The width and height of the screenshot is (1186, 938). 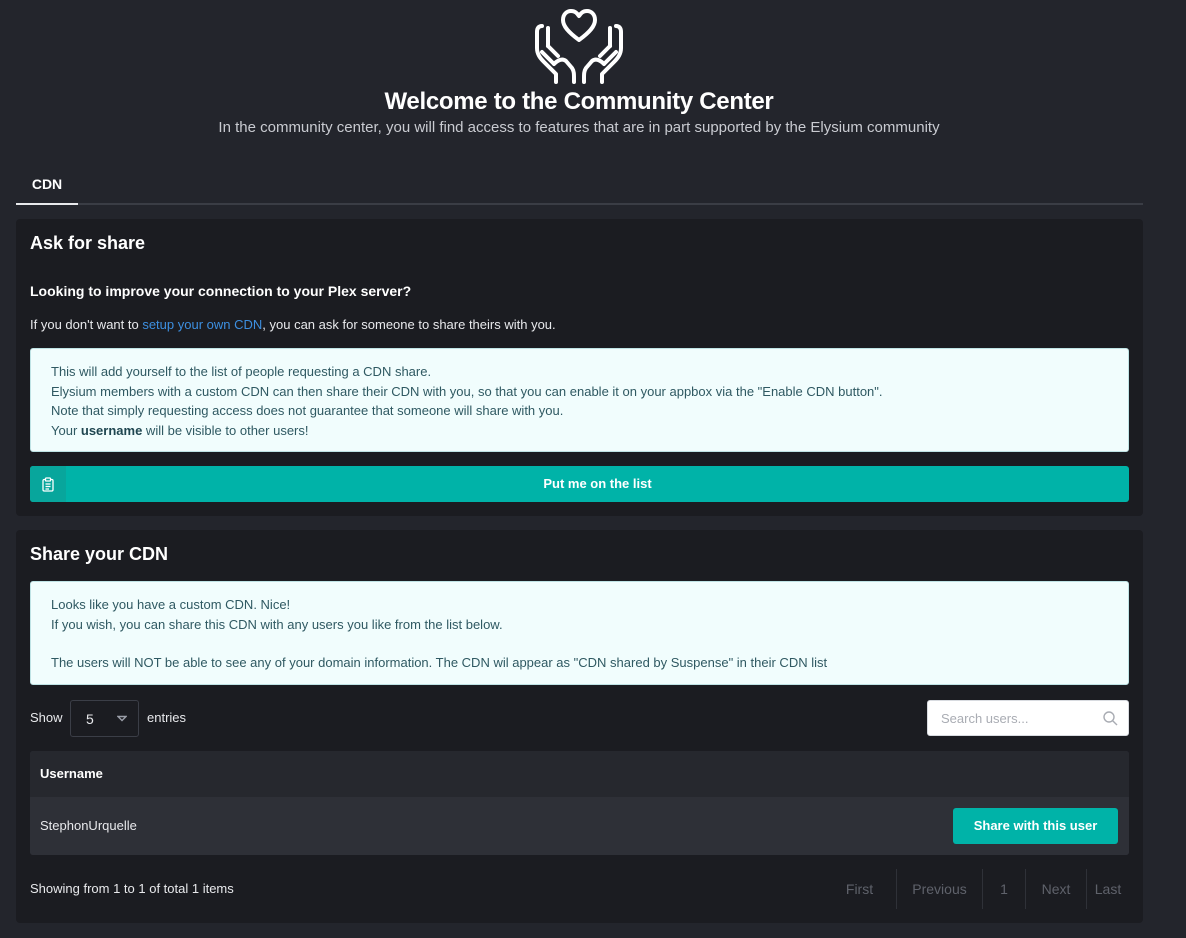 I want to click on button-icon-wrap, so click(x=48, y=484).